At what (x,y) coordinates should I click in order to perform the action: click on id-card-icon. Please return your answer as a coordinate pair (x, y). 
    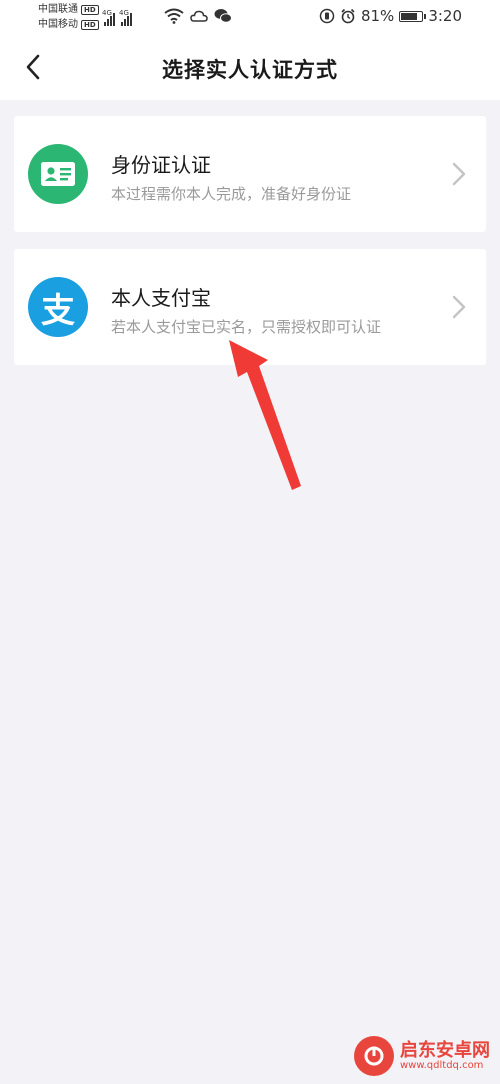
    Looking at the image, I should click on (58, 174).